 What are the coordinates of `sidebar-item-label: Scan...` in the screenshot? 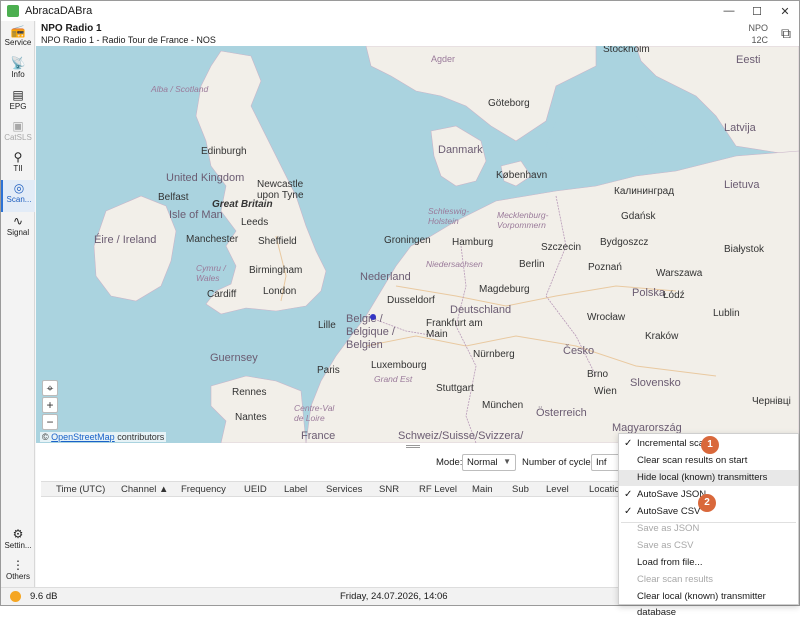 It's located at (19, 199).